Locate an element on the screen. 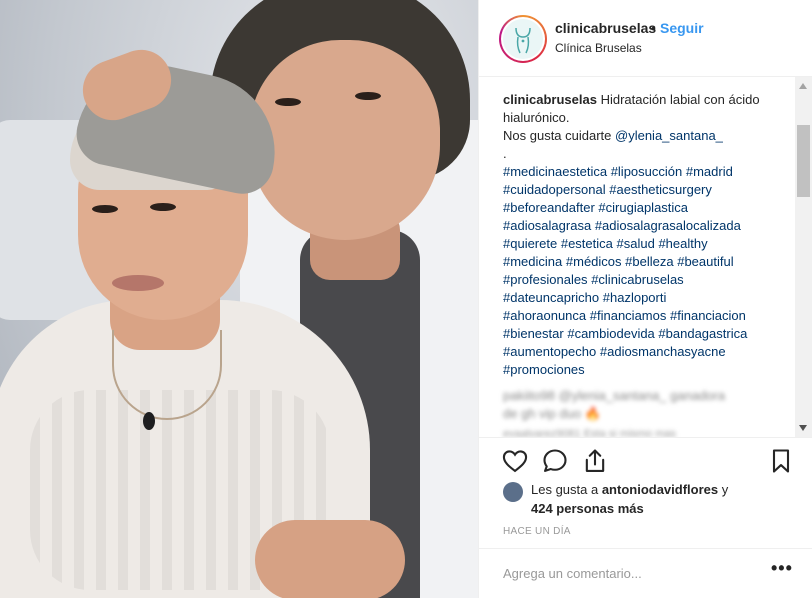 The width and height of the screenshot is (812, 598). hashtag-link: #bandagastrica is located at coordinates (702, 333).